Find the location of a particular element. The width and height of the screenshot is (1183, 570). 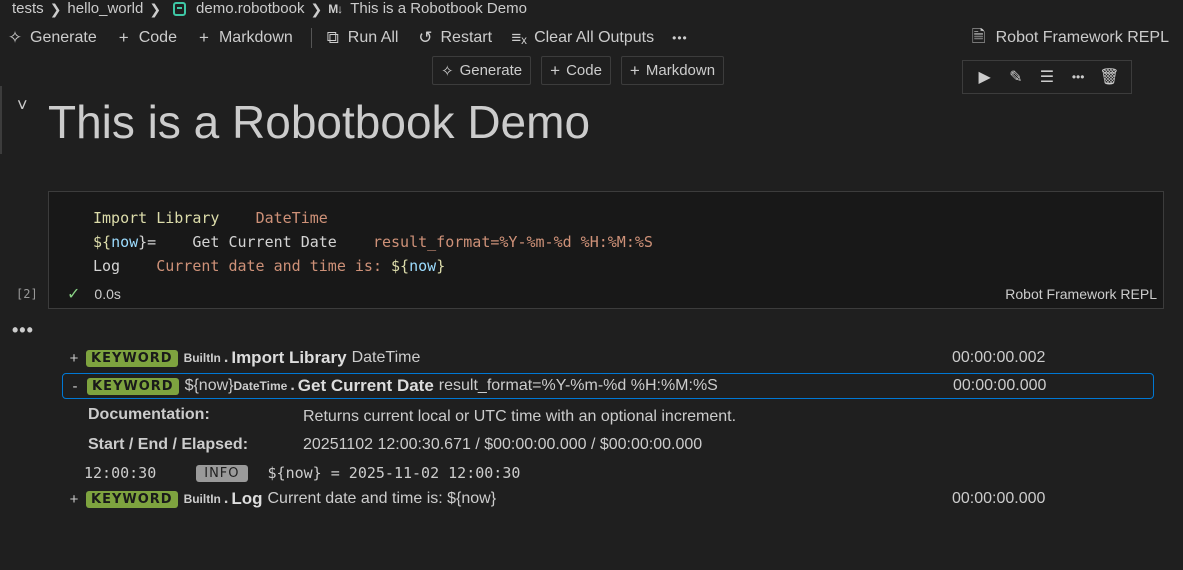

kernel-label: Robot Framework REPL is located at coordinates (1082, 37).